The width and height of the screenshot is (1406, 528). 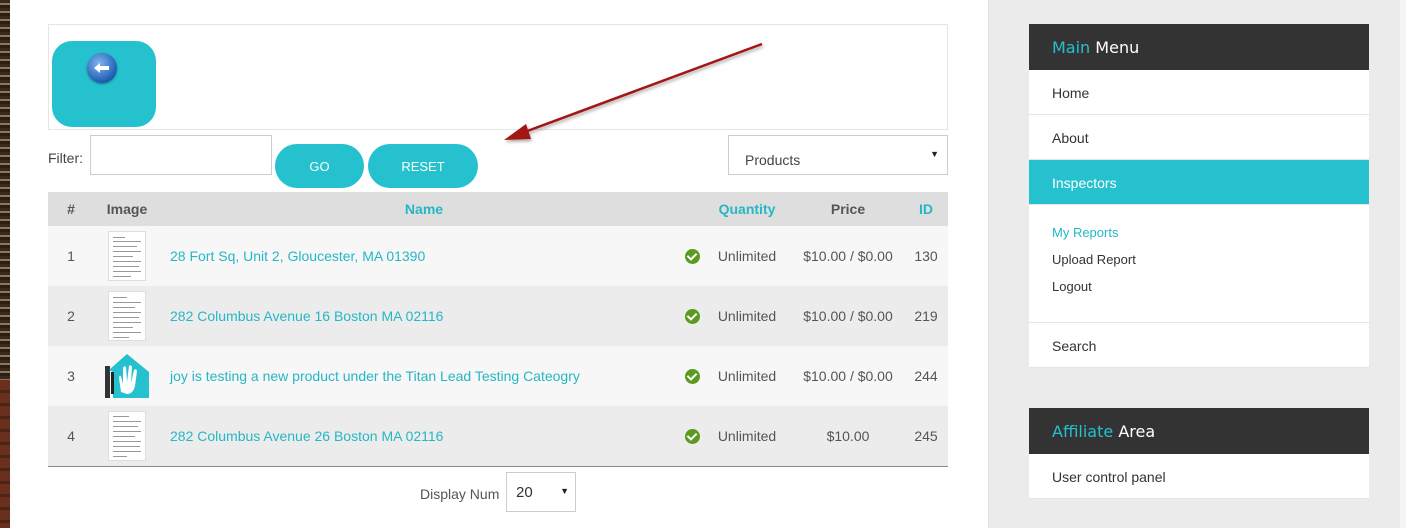 I want to click on header-price: Price, so click(x=848, y=209).